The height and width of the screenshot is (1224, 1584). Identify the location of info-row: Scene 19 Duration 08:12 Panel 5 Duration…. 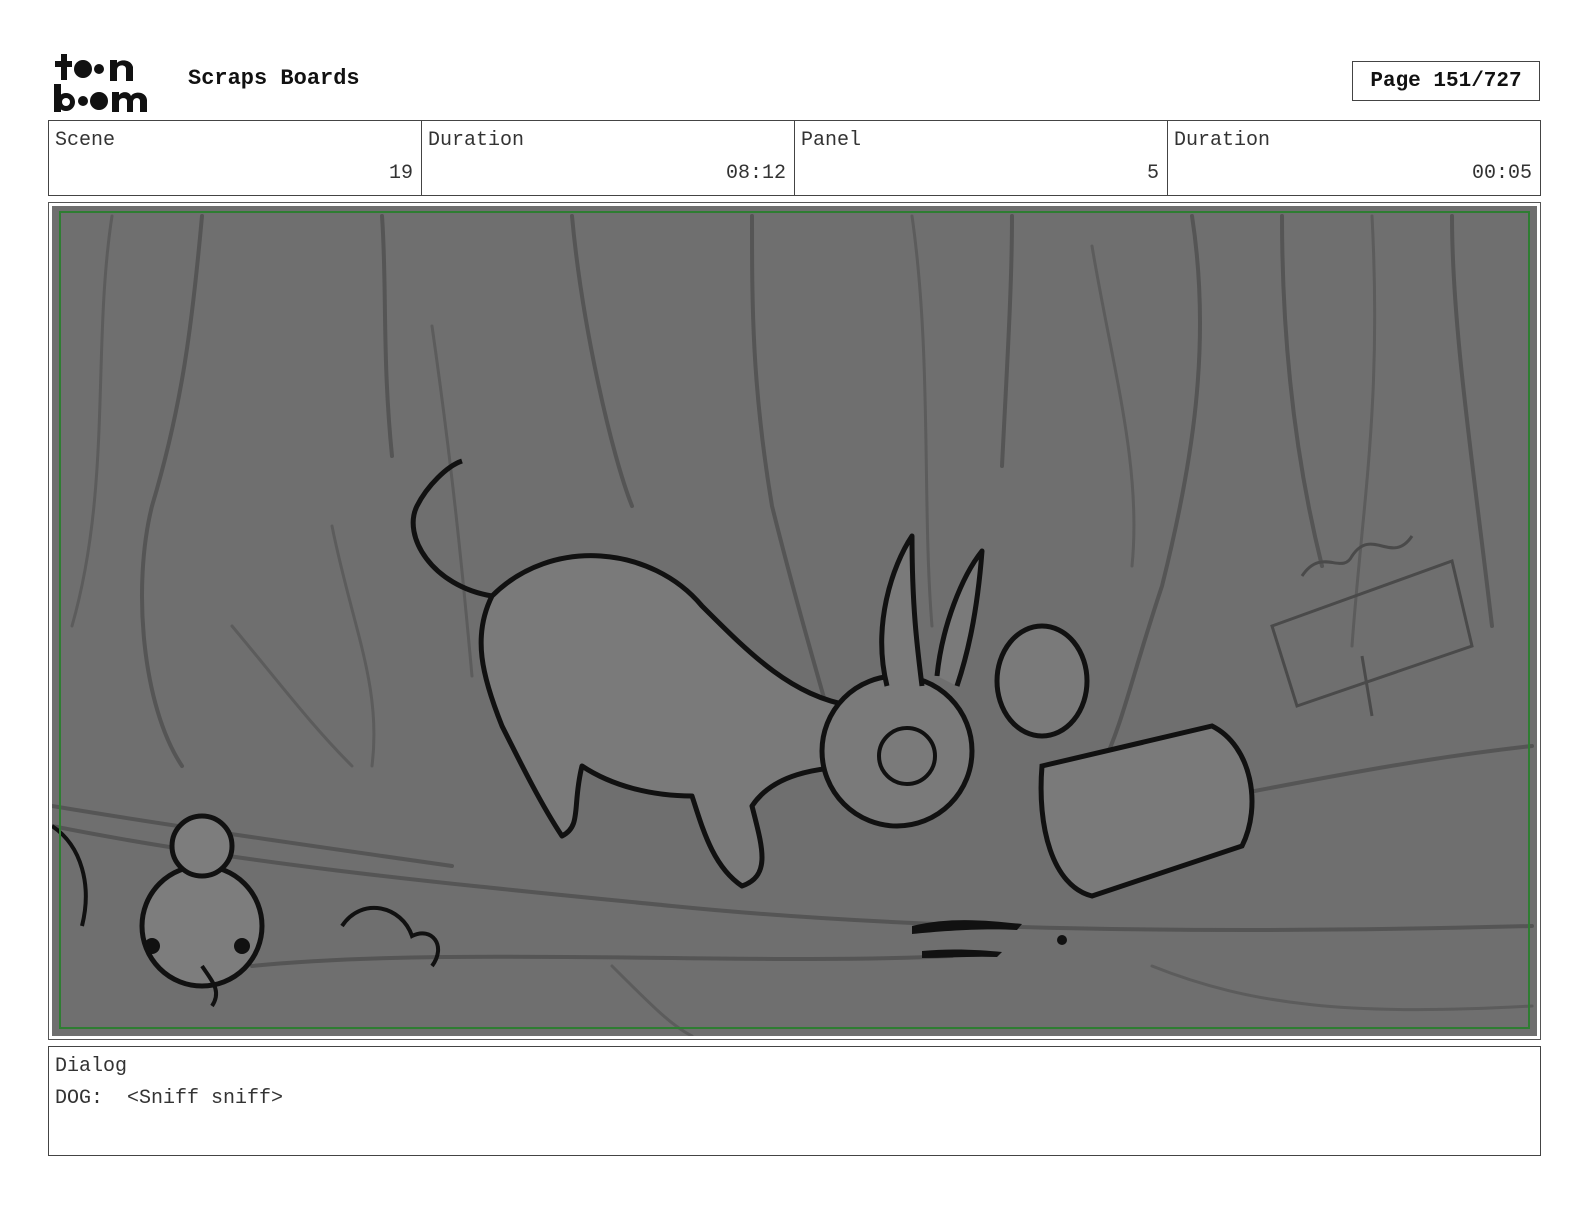
(794, 158).